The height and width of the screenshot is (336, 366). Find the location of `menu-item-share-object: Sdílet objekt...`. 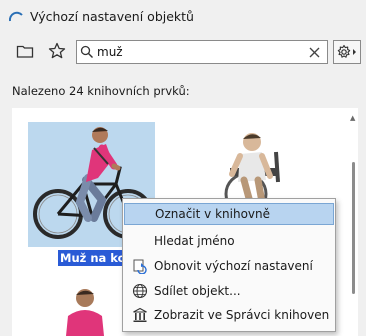

menu-item-share-object: Sdílet objekt... is located at coordinates (229, 291).